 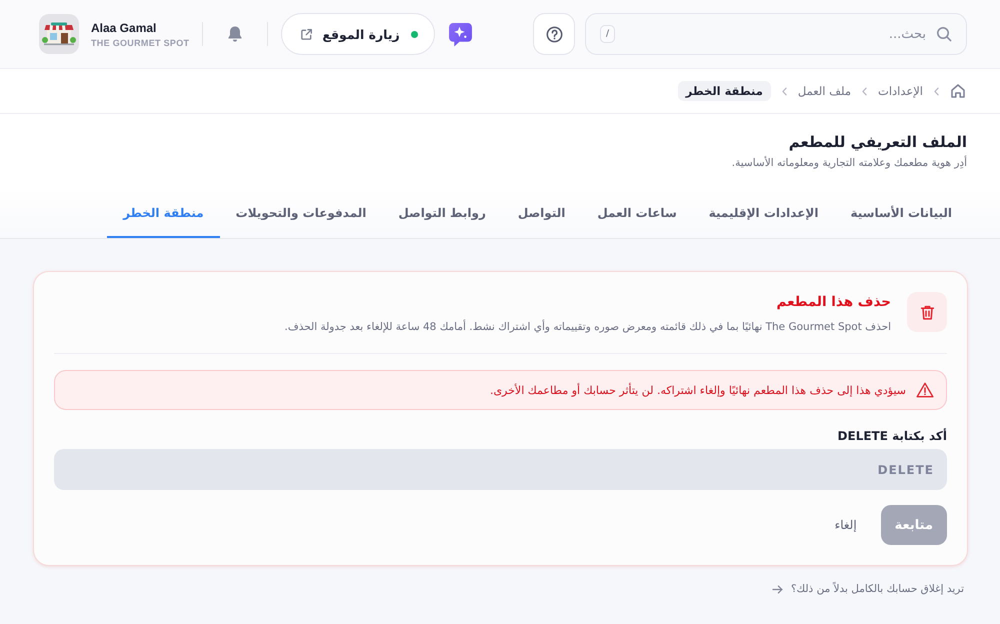 What do you see at coordinates (637, 214) in the screenshot?
I see `tab: ساعات العمل` at bounding box center [637, 214].